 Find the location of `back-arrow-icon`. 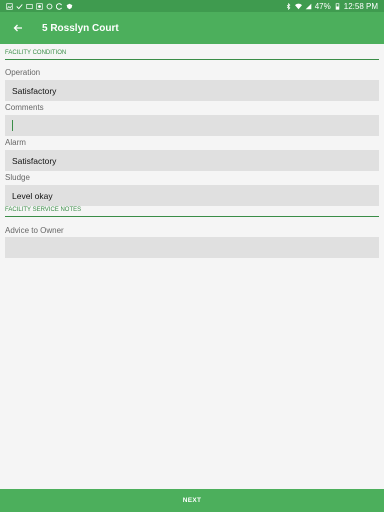

back-arrow-icon is located at coordinates (17, 28).